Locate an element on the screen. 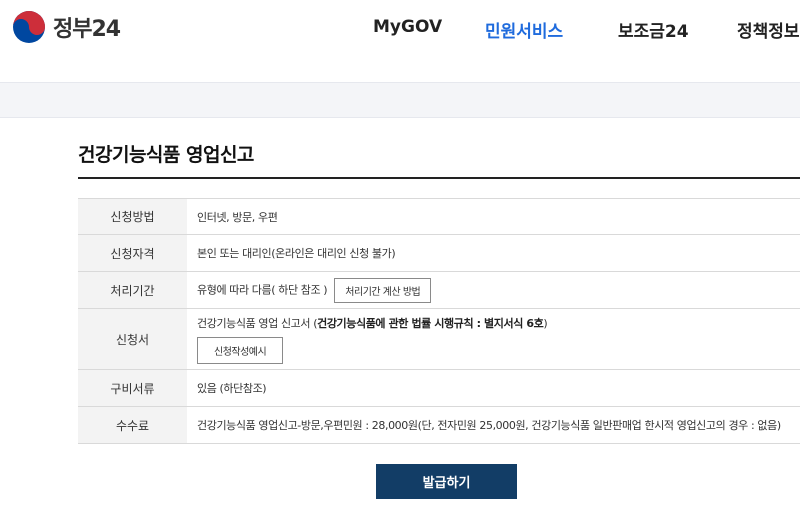  table-row: 처리기간 유형에 따라 다름( 하단 참조 ) 처리기간 계산 방법 is located at coordinates (439, 290).